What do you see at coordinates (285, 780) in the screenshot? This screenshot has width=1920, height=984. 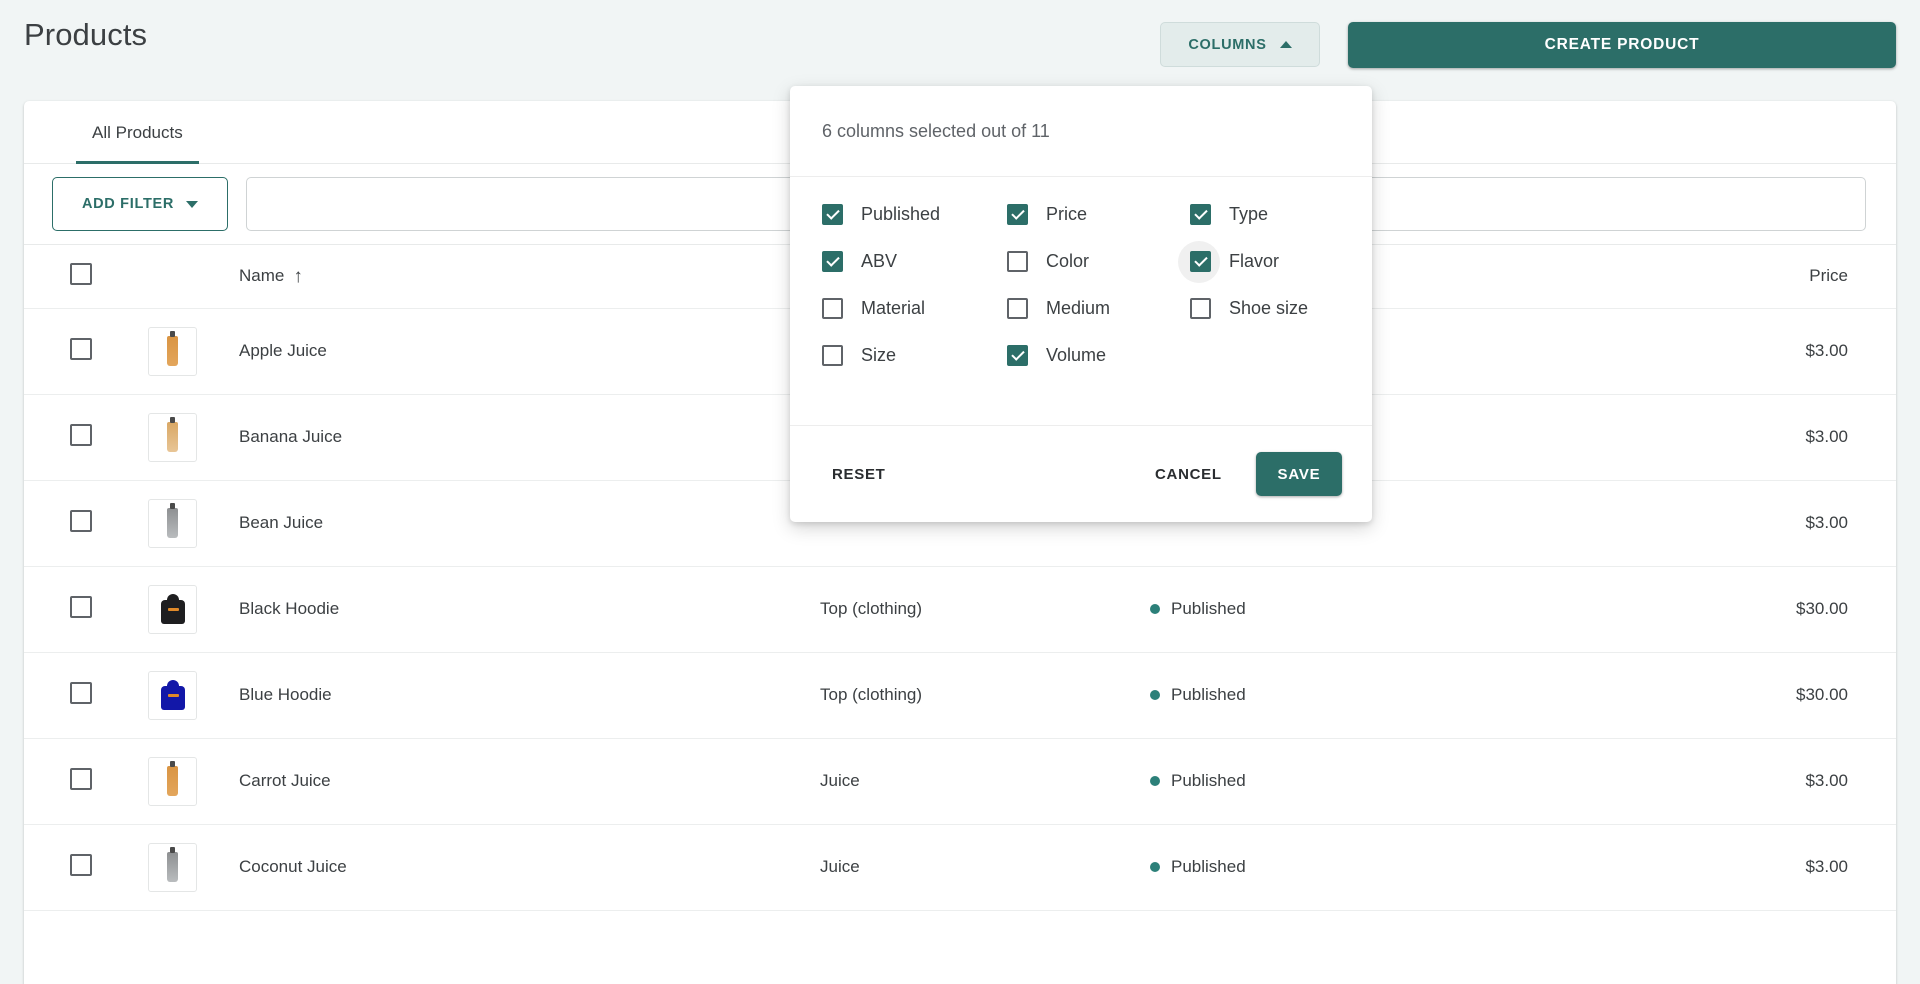 I see `product-name: Carrot Juice` at bounding box center [285, 780].